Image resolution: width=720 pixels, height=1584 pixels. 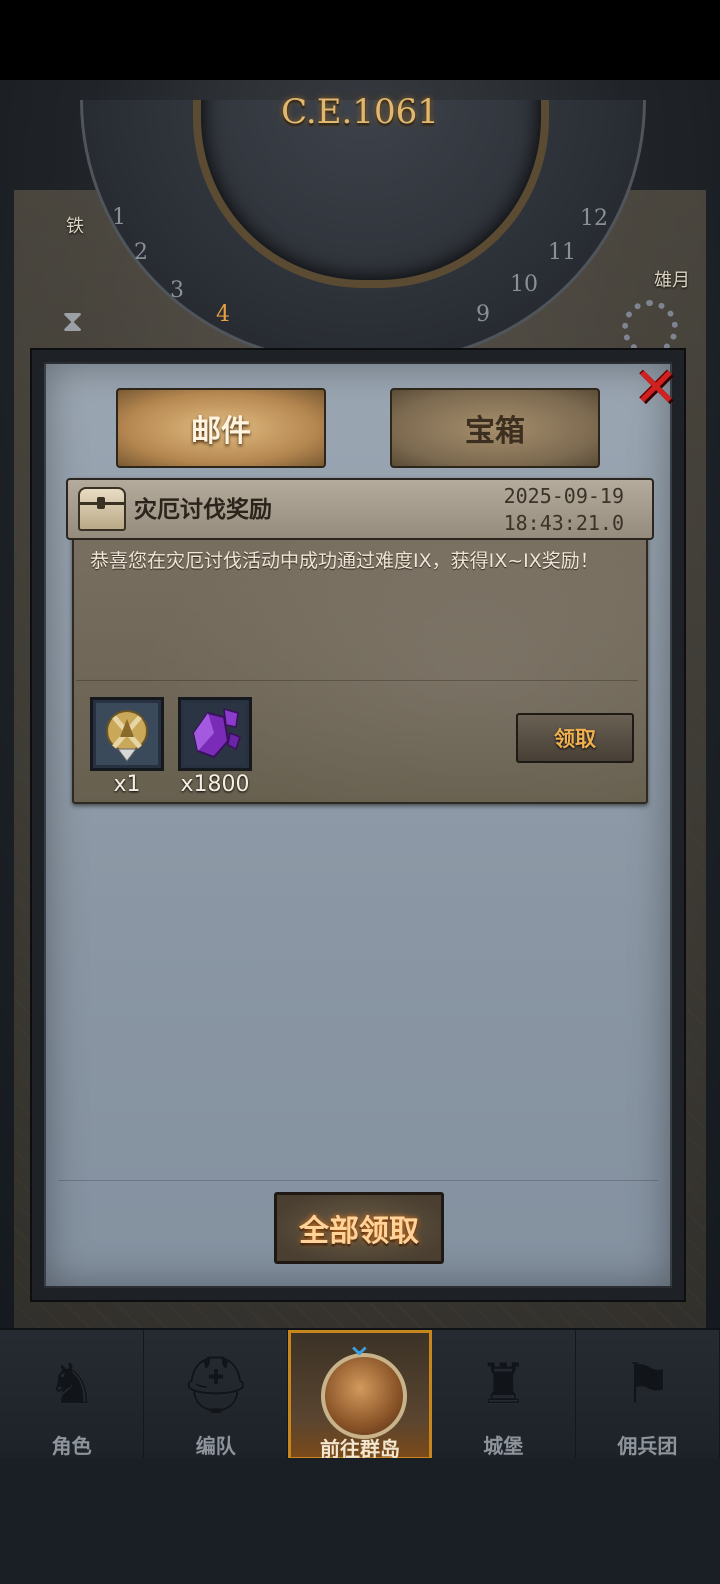 I want to click on claim-button: 领取, so click(x=575, y=738).